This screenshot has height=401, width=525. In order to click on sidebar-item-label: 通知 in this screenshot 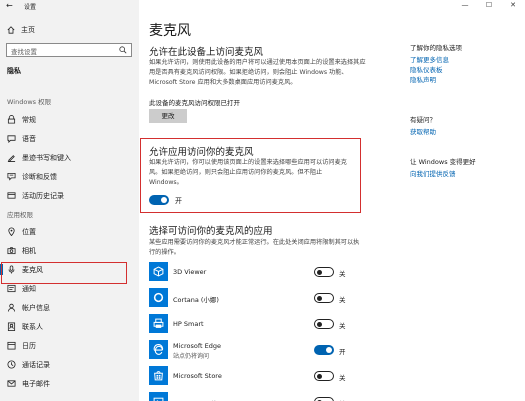, I will do `click(29, 288)`.